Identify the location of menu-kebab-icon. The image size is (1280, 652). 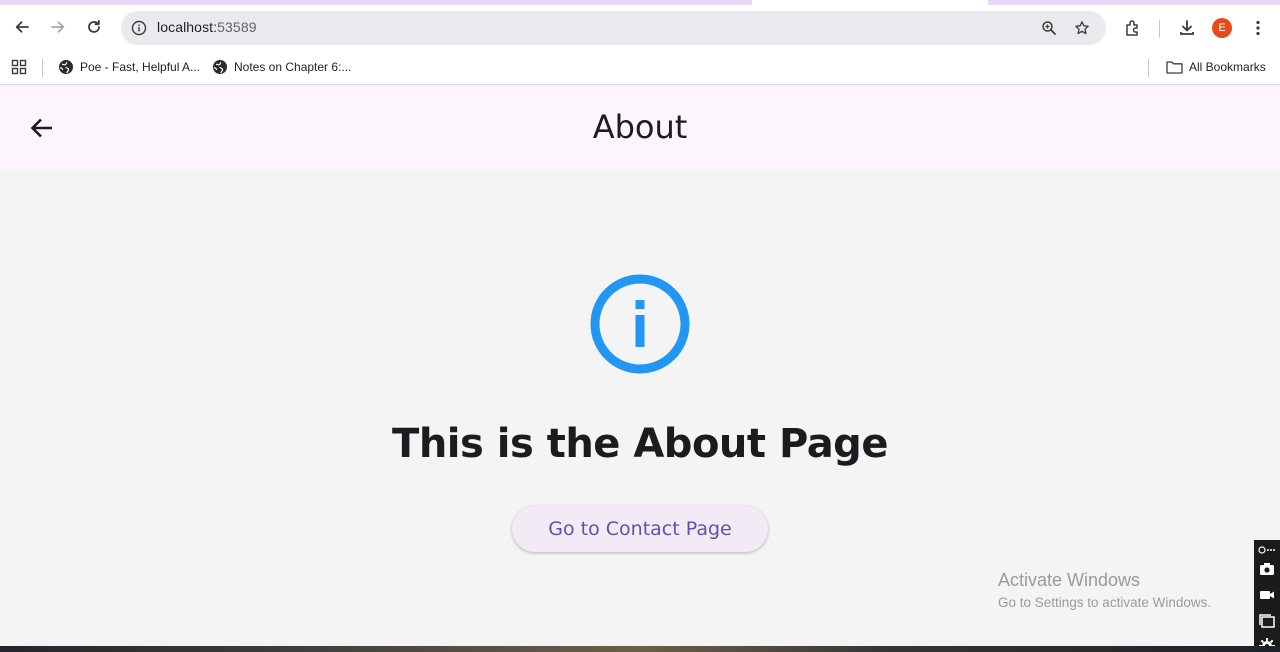
(1258, 28).